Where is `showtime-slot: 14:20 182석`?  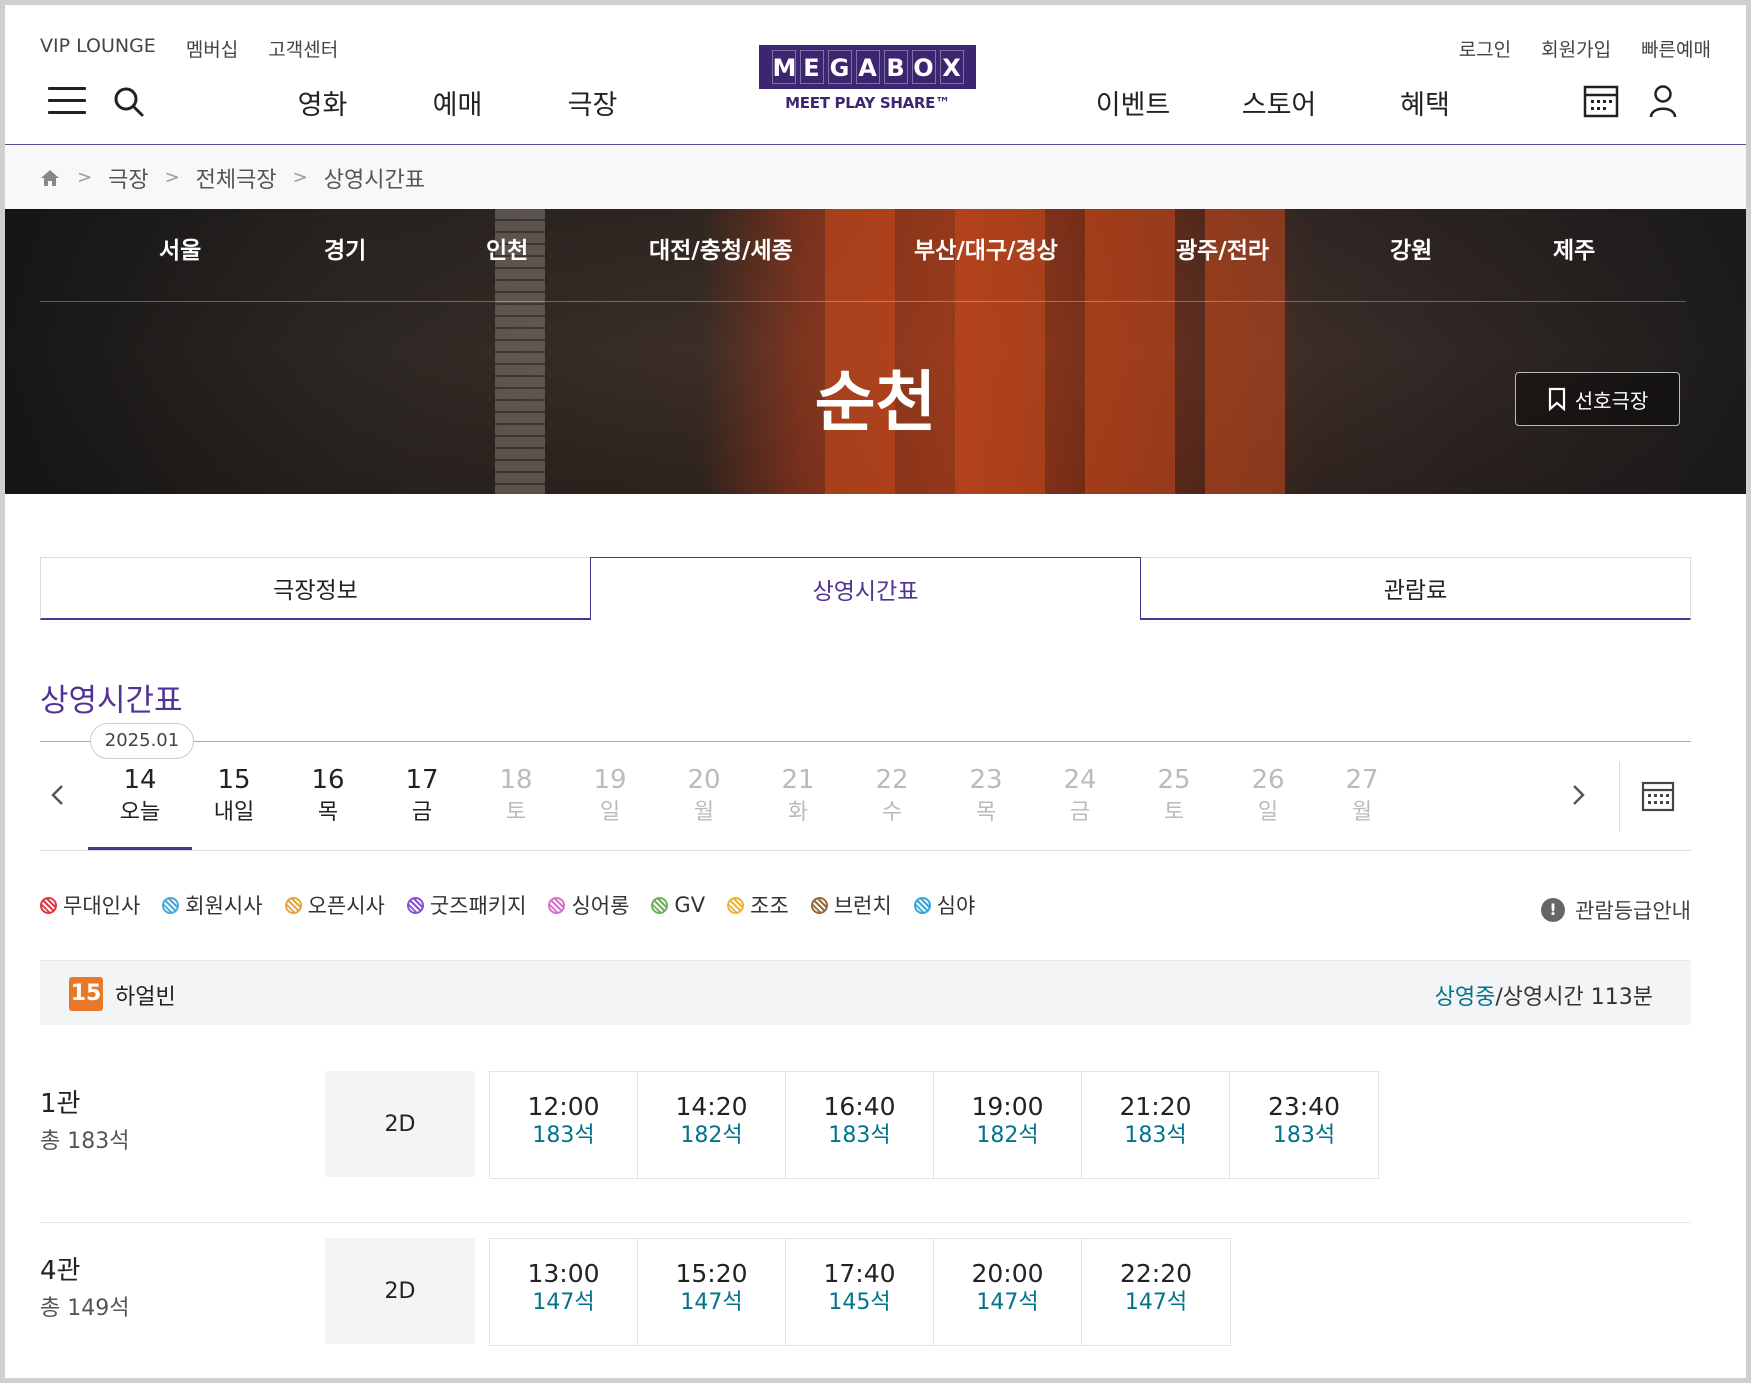
showtime-slot: 14:20 182석 is located at coordinates (712, 1125).